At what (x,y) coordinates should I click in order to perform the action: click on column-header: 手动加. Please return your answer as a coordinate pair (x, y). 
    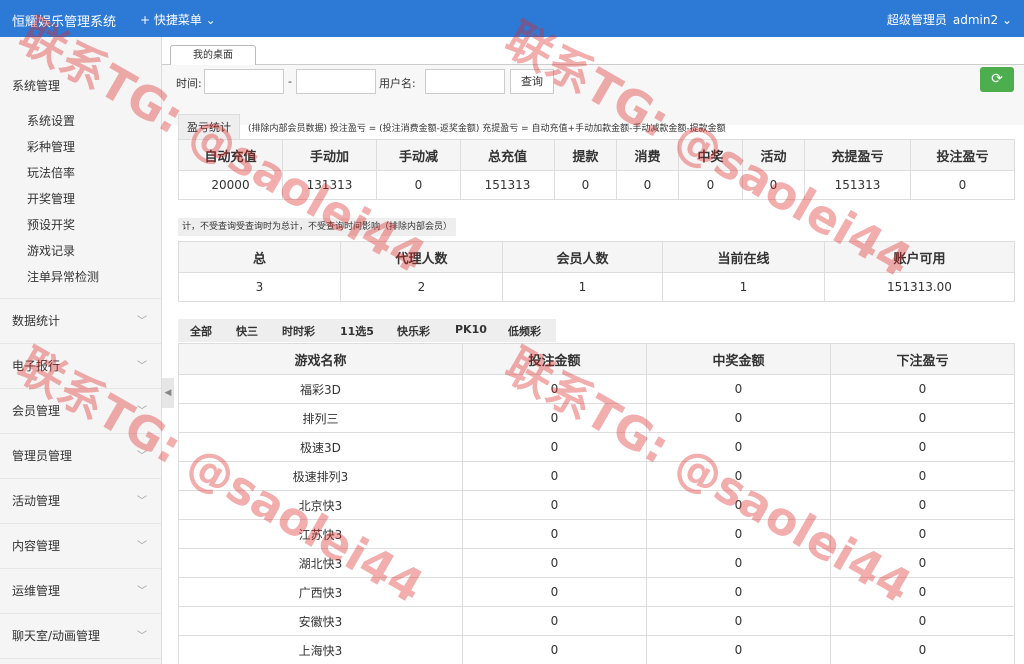
    Looking at the image, I should click on (329, 155).